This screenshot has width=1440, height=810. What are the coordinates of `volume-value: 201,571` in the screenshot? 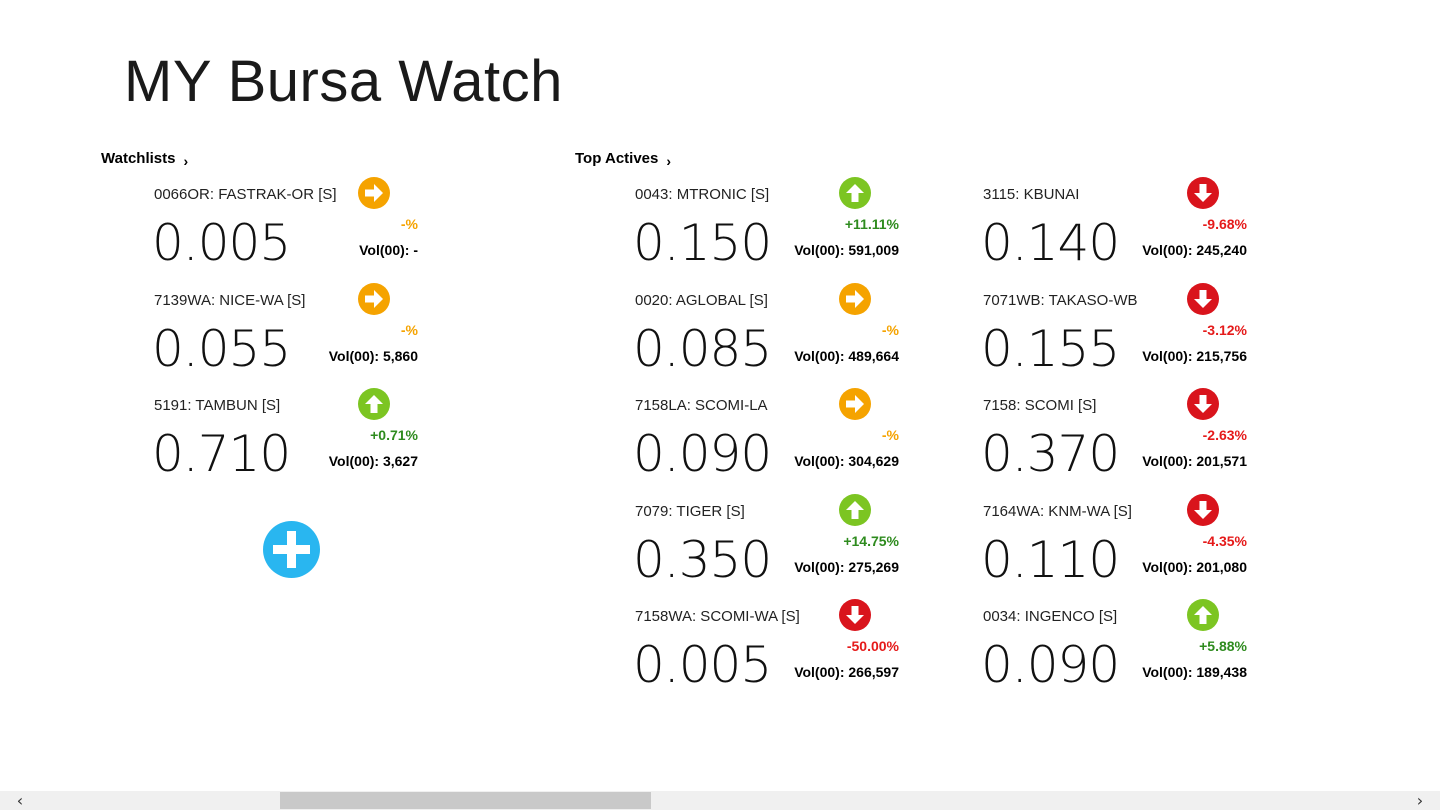 It's located at (1221, 461).